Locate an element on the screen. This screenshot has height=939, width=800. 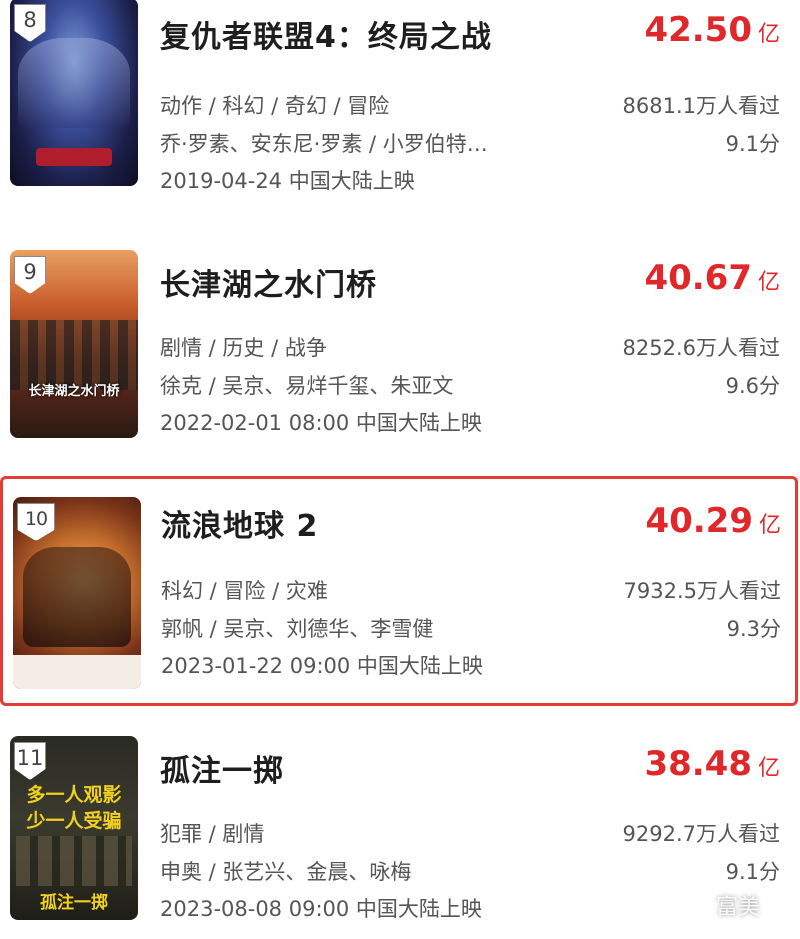
movie-rating: 9.6分 is located at coordinates (752, 386).